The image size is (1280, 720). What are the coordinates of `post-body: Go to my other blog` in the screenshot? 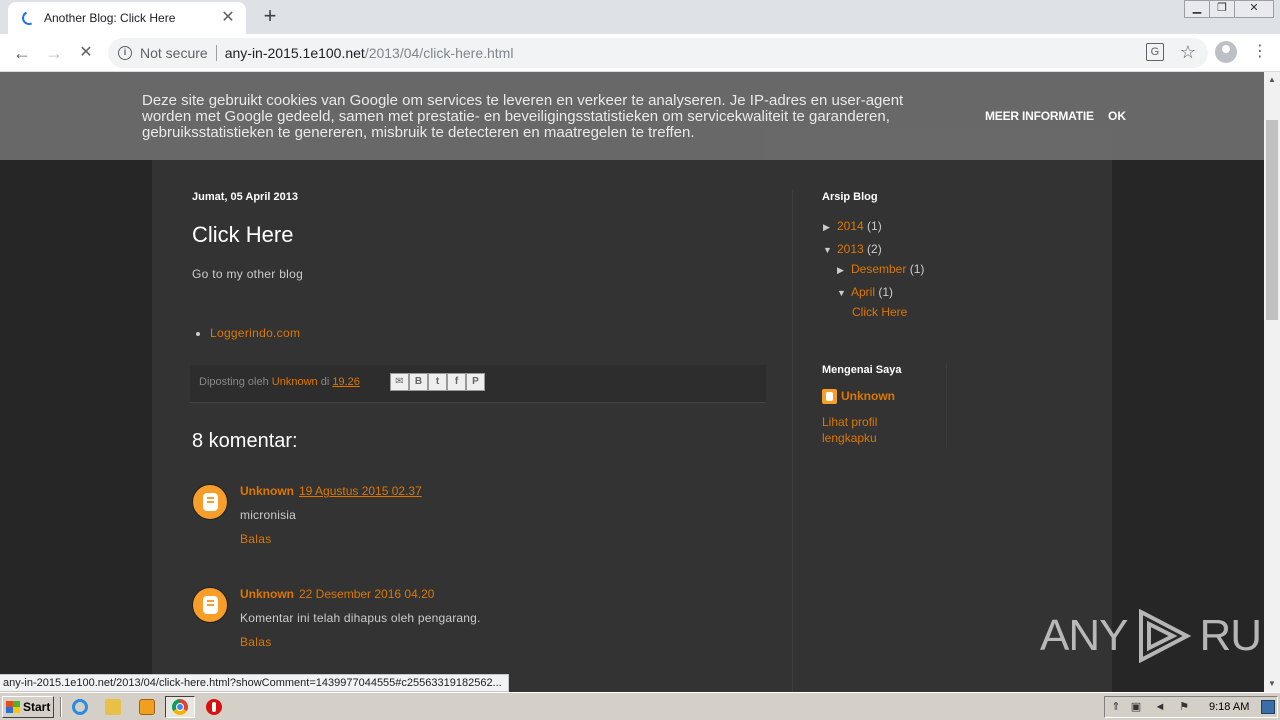 It's located at (248, 274).